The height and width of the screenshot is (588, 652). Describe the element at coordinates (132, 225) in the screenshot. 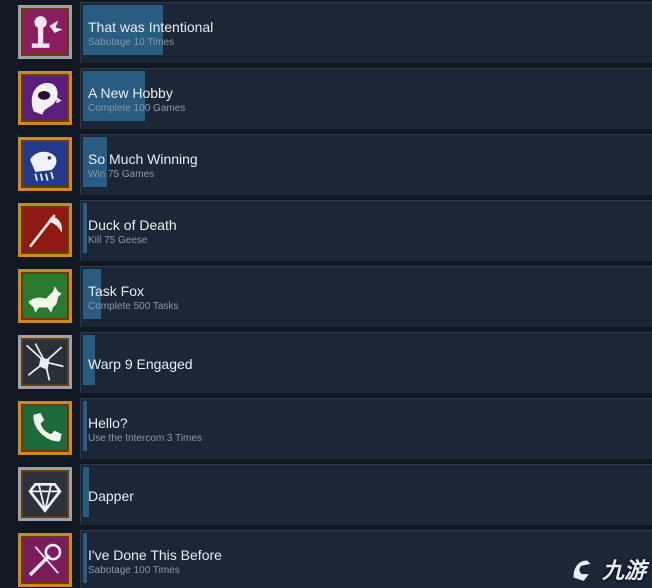

I see `achievement-title: Duck of Death` at that location.